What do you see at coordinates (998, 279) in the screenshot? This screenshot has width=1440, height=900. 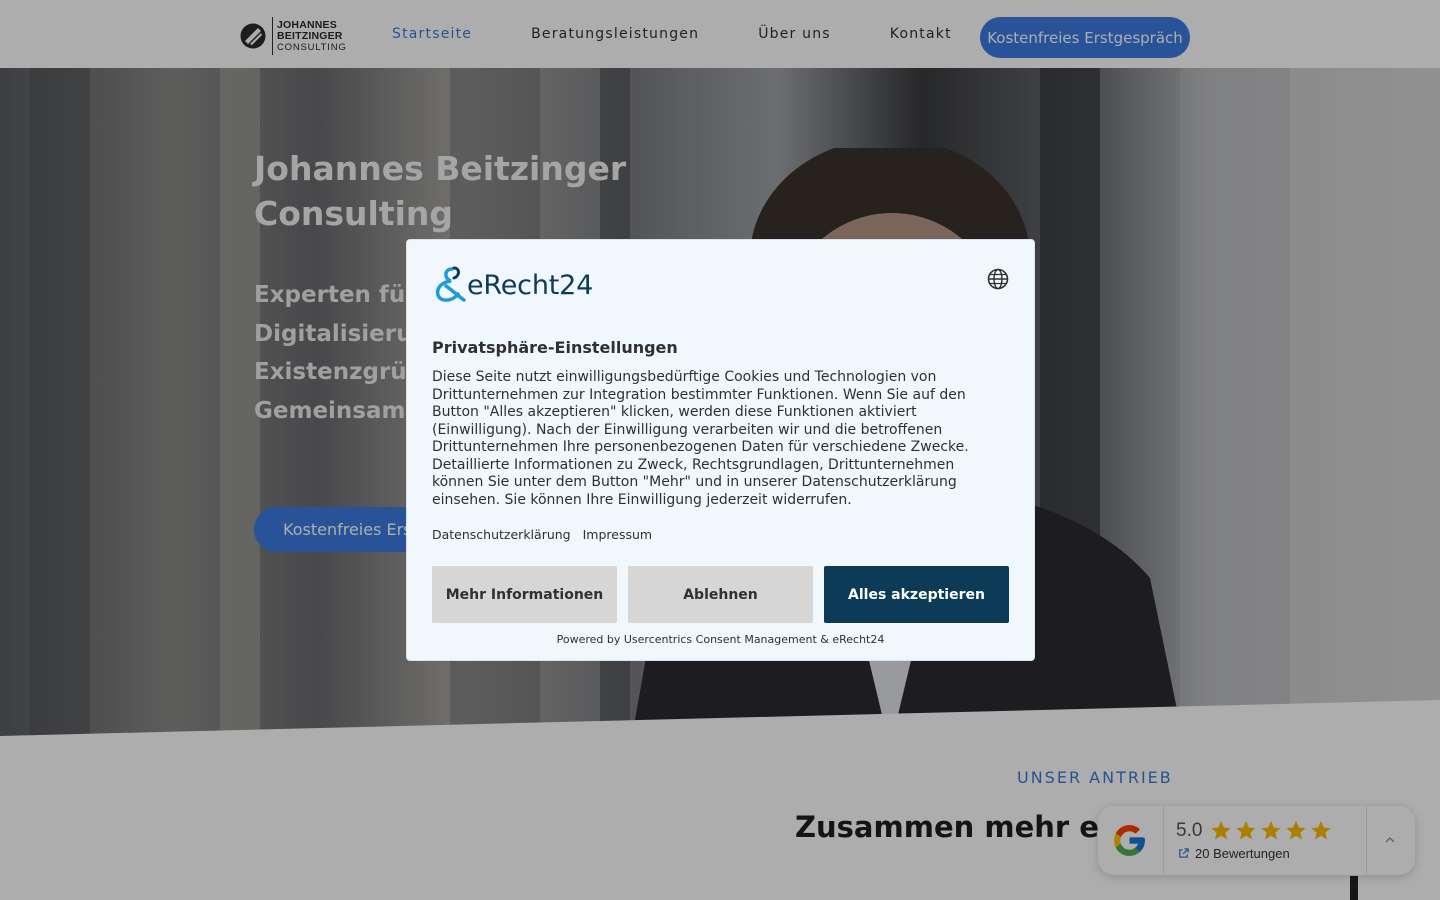 I see `globe-language-icon` at bounding box center [998, 279].